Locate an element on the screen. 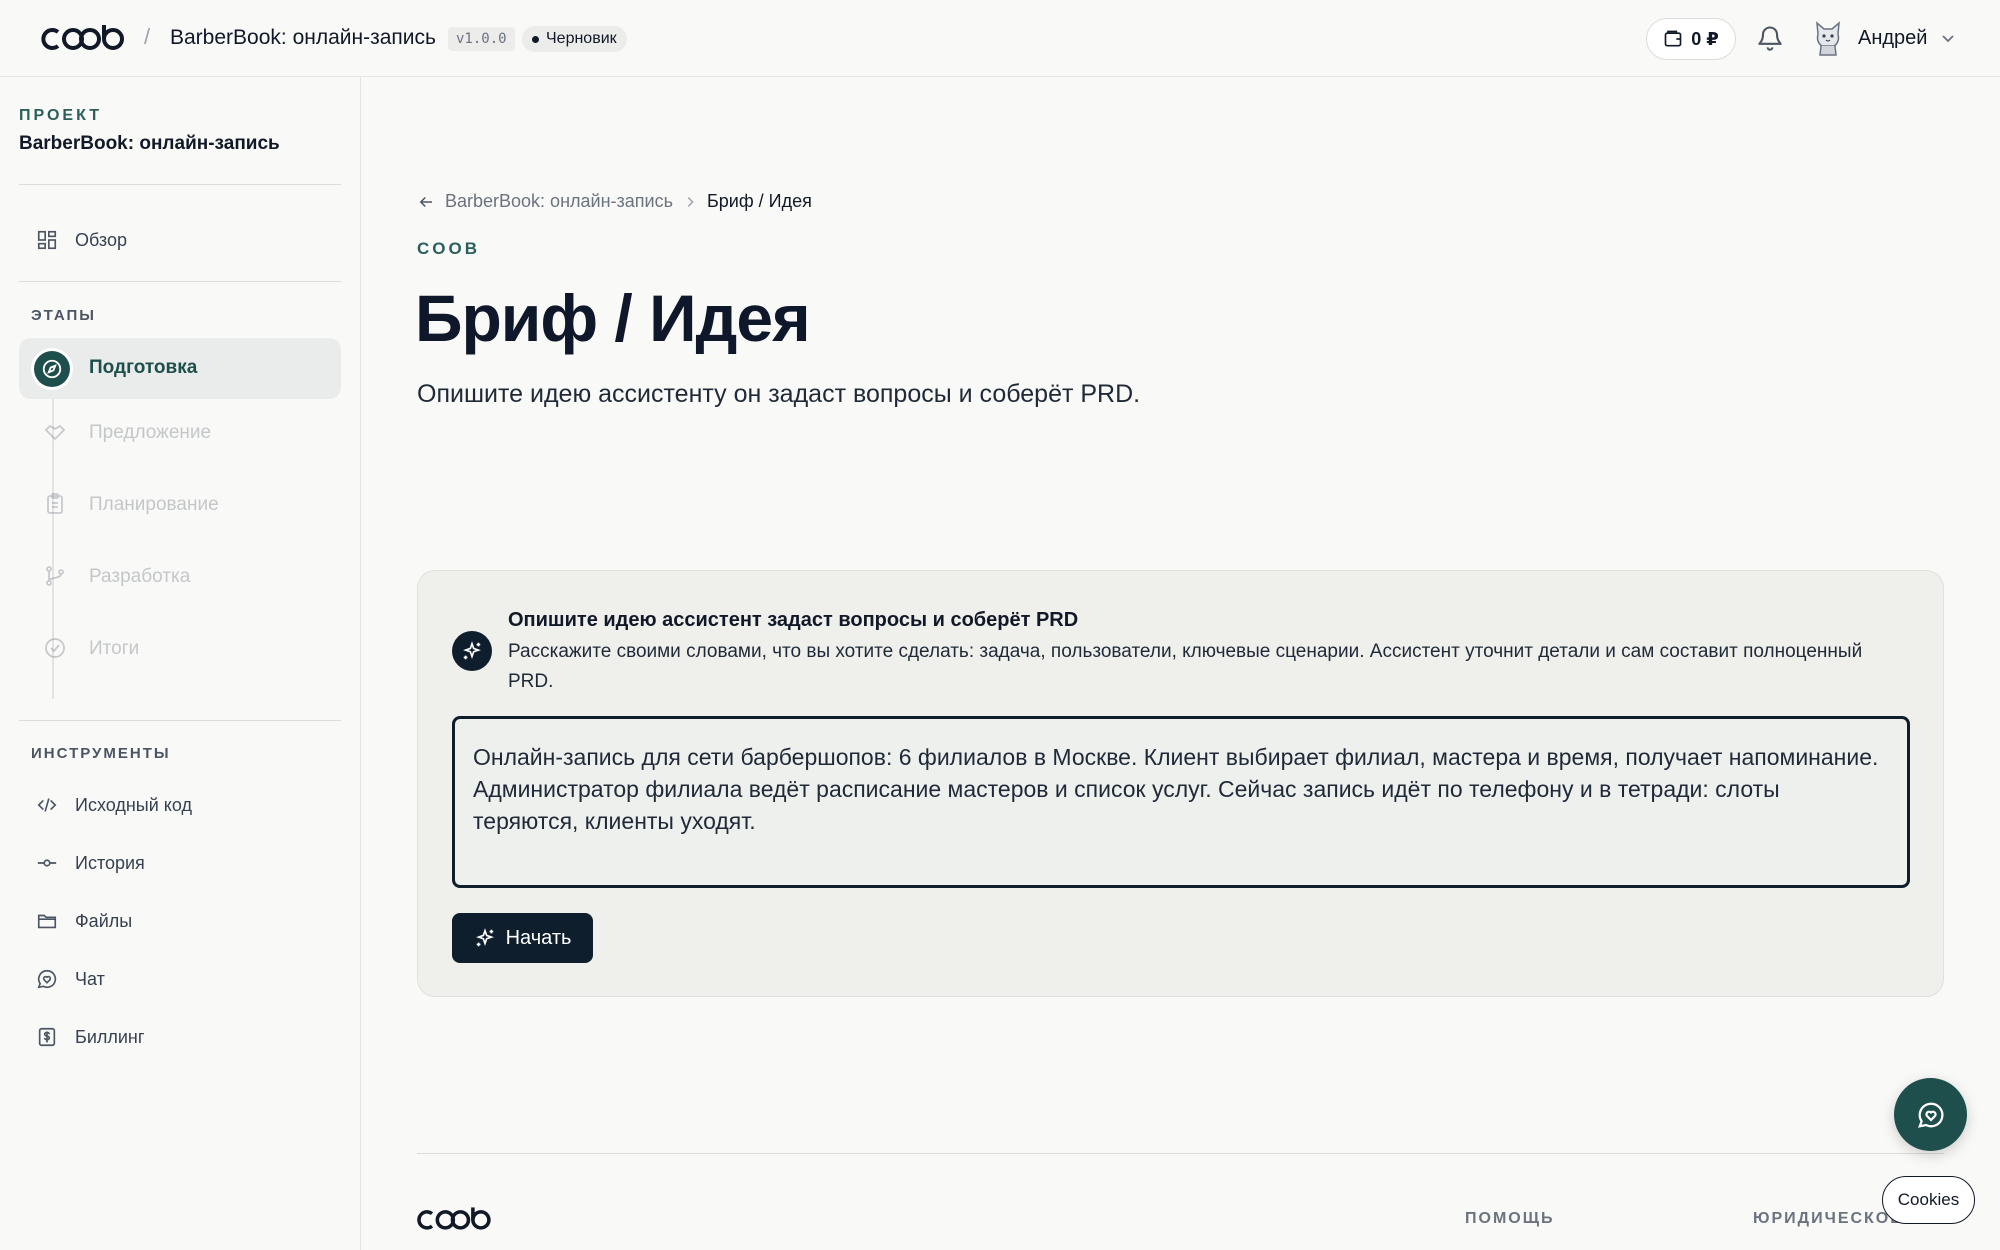  sidebar-item-overview: Обзор is located at coordinates (180, 240).